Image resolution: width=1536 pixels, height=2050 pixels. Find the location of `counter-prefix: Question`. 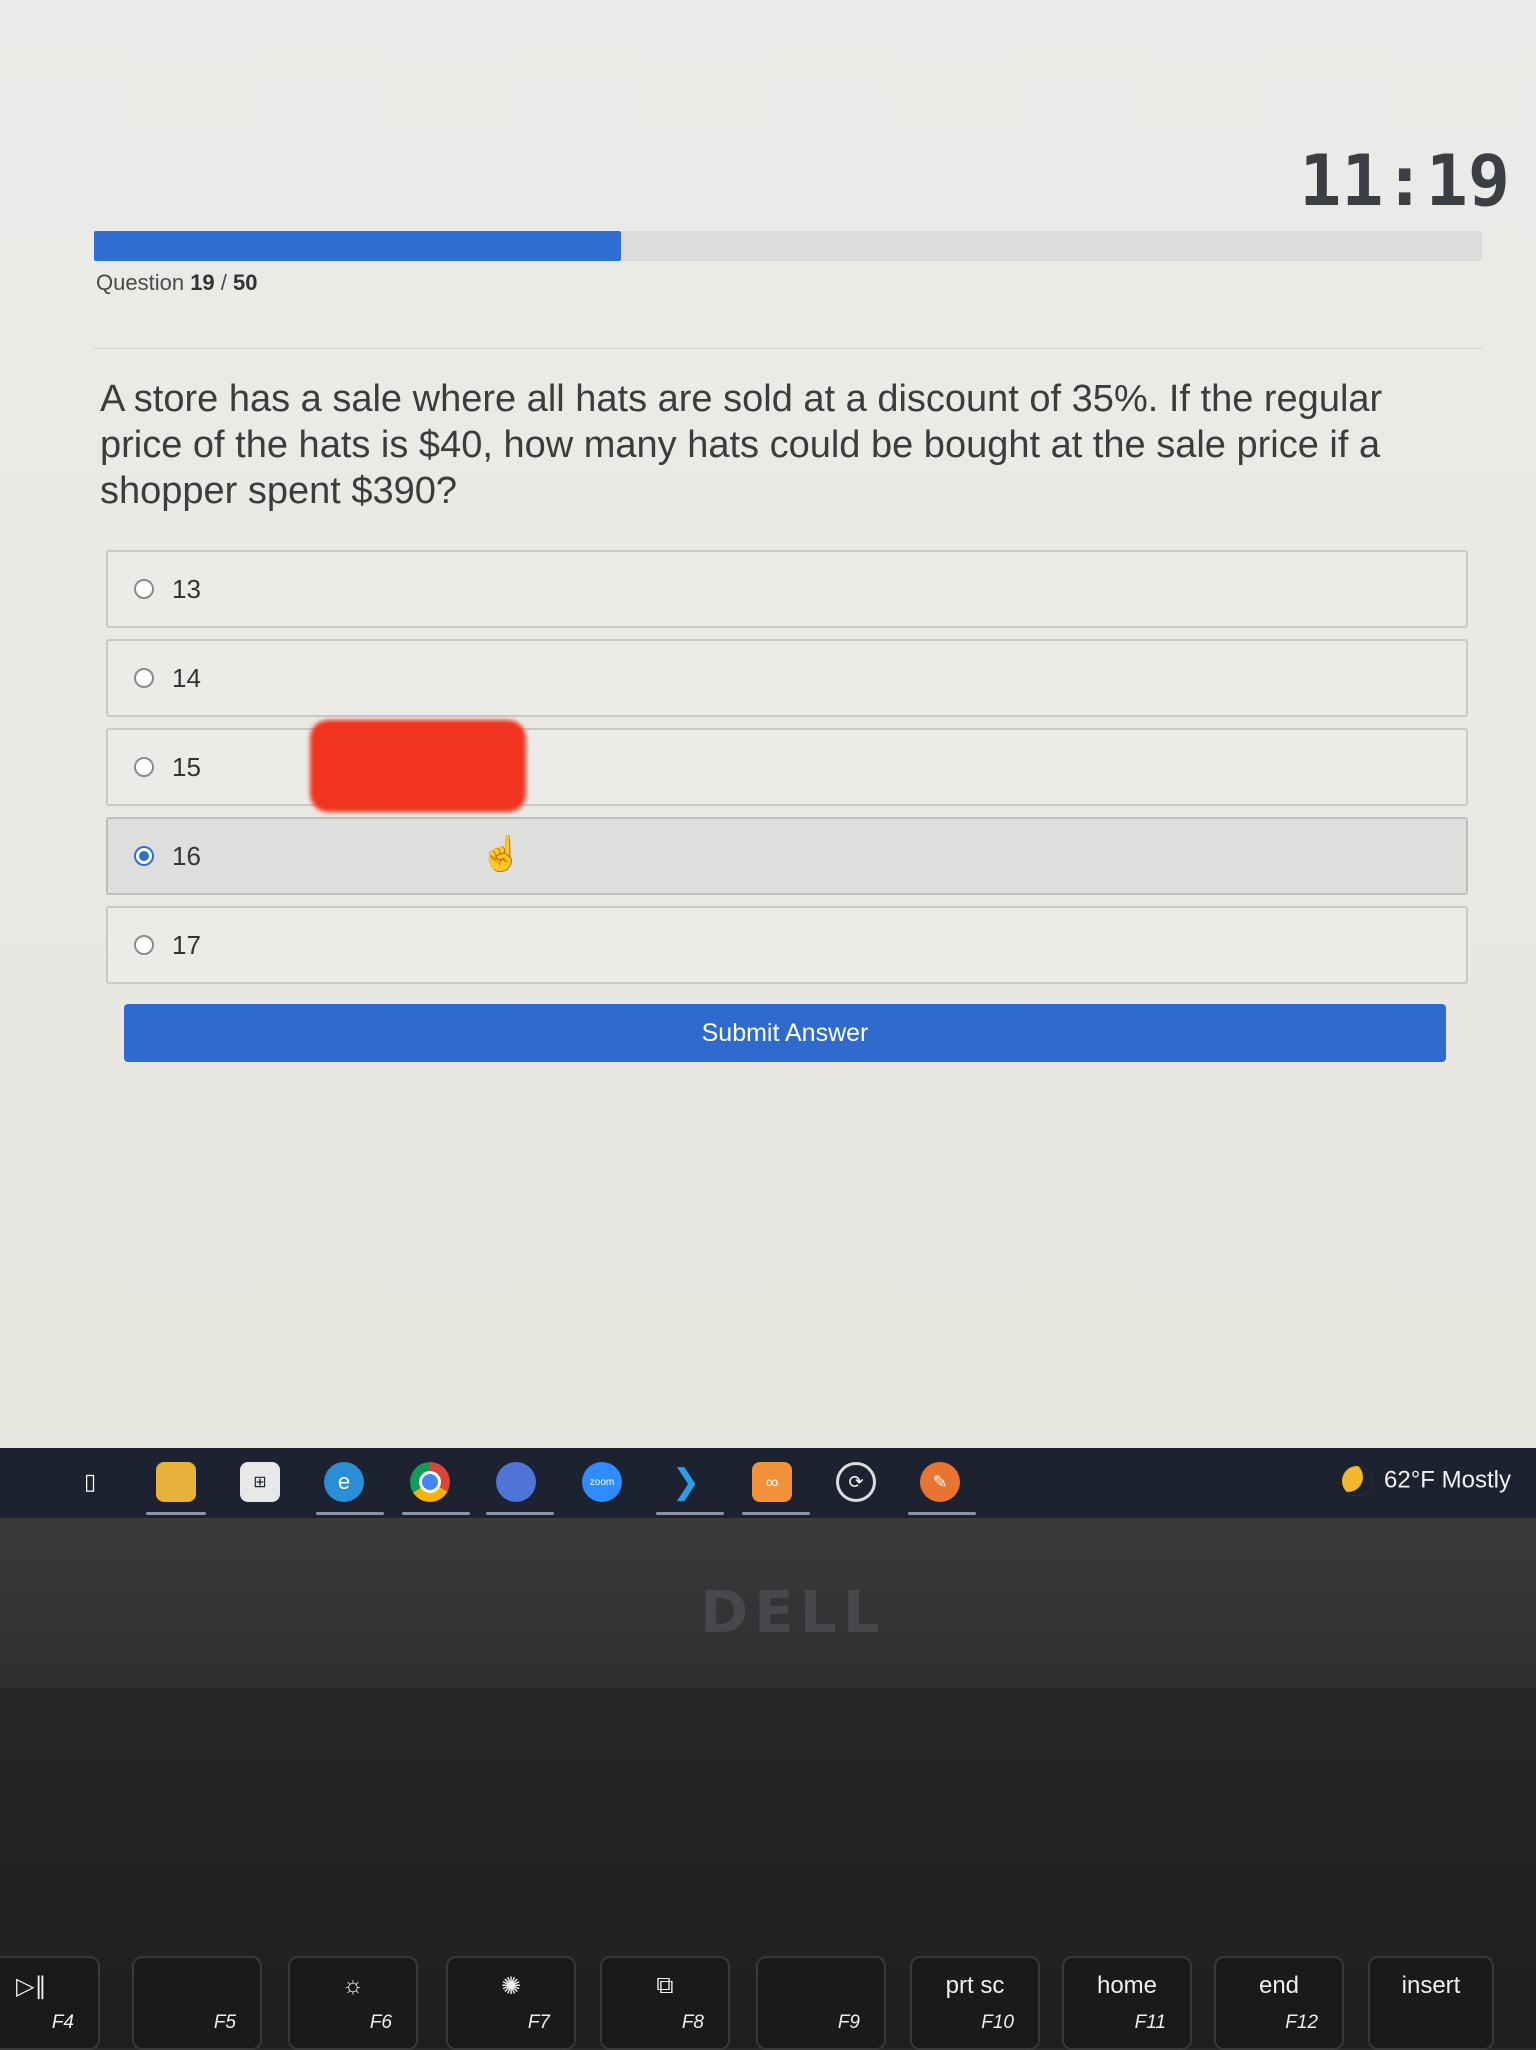

counter-prefix: Question is located at coordinates (140, 282).